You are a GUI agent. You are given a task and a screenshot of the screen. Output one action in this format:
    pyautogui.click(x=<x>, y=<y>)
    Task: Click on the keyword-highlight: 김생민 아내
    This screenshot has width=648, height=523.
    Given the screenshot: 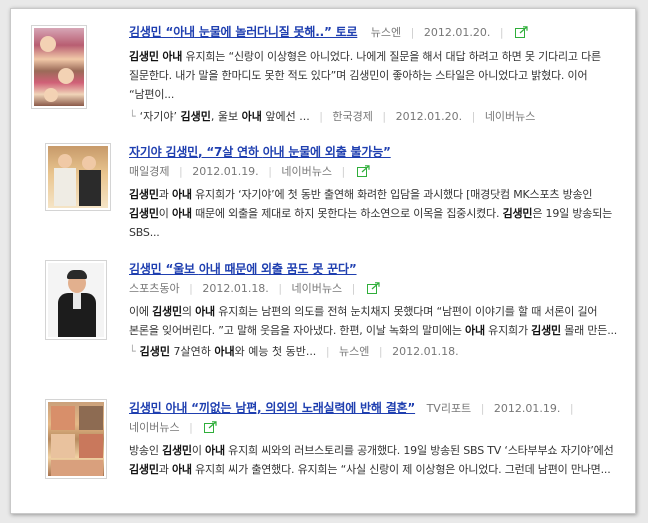 What is the action you would take?
    pyautogui.click(x=158, y=408)
    